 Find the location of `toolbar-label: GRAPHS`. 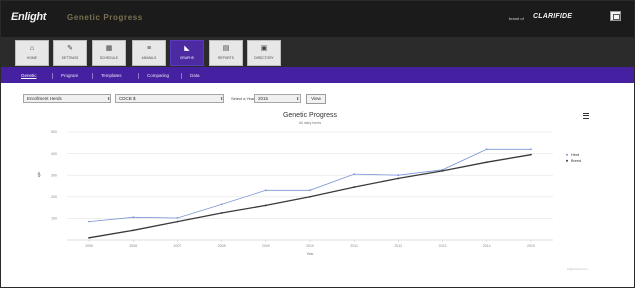

toolbar-label: GRAPHS is located at coordinates (187, 58).